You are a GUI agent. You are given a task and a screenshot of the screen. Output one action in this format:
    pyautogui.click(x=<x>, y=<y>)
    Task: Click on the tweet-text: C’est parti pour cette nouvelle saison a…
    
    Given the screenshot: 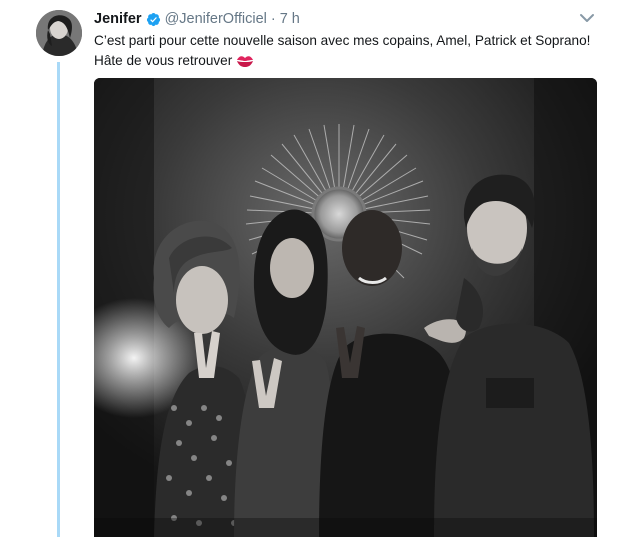 What is the action you would take?
    pyautogui.click(x=354, y=51)
    